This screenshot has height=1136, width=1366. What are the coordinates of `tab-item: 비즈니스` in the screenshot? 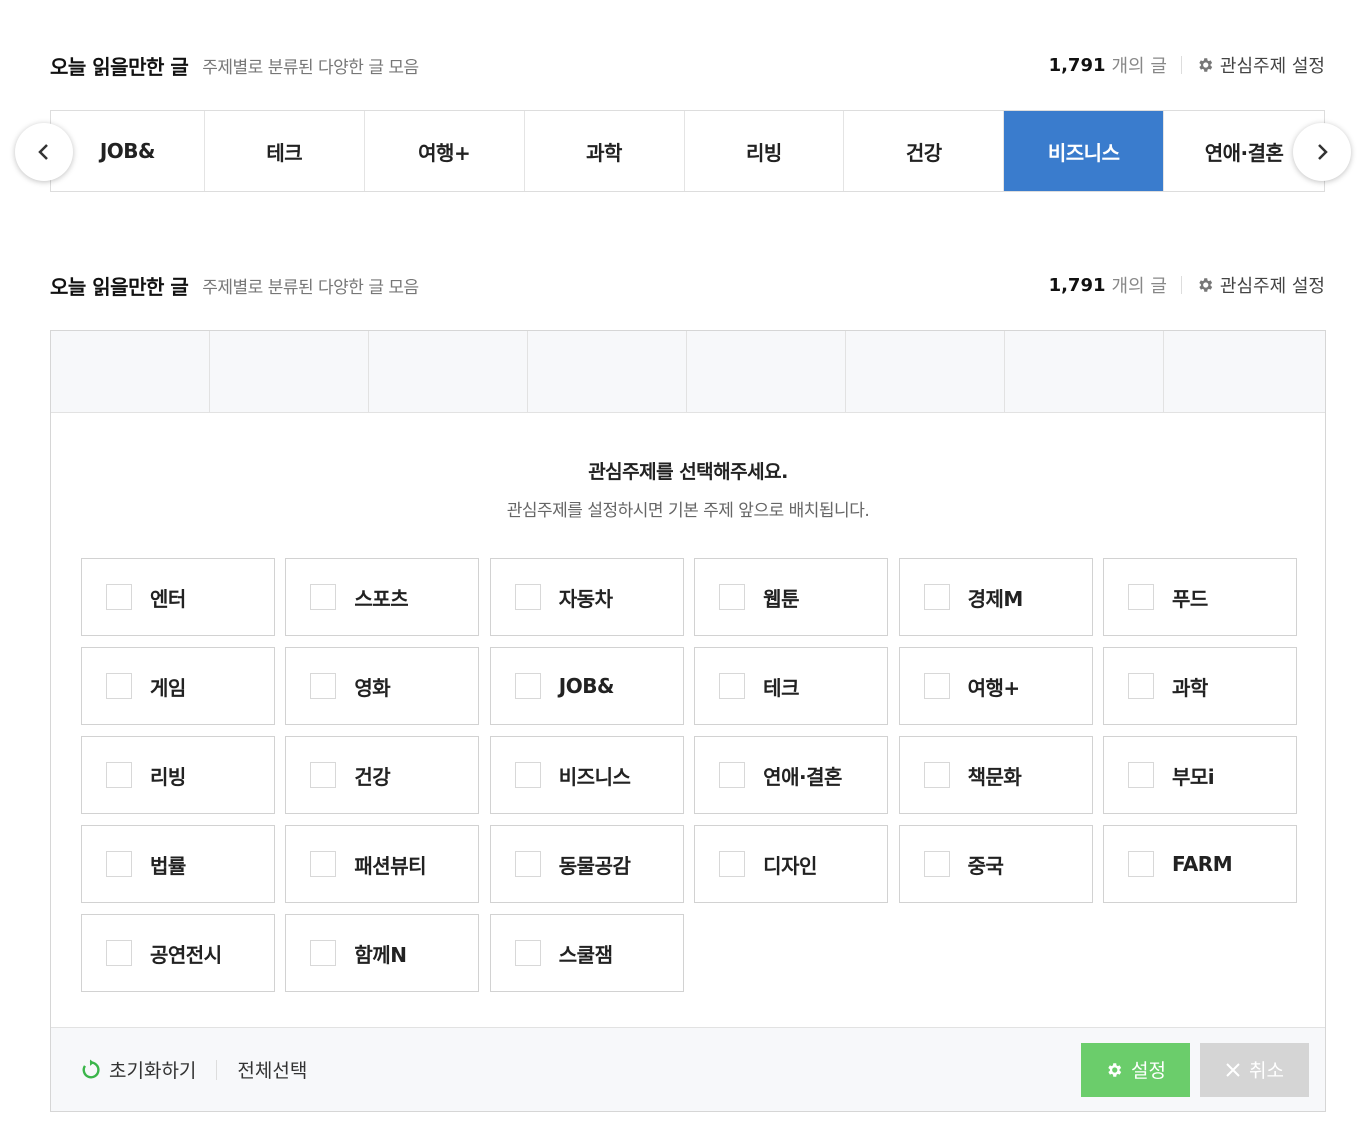 It's located at (1084, 151).